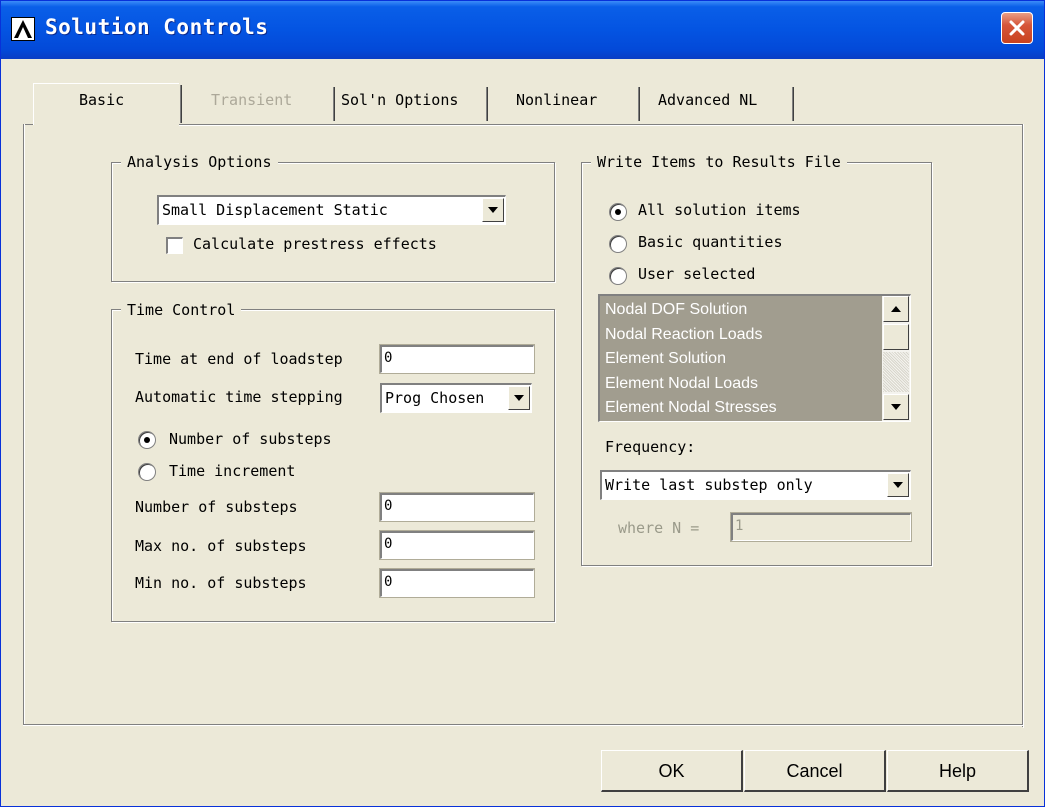 Image resolution: width=1045 pixels, height=807 pixels. What do you see at coordinates (199, 162) in the screenshot?
I see `analysis-options-label: Analysis Options` at bounding box center [199, 162].